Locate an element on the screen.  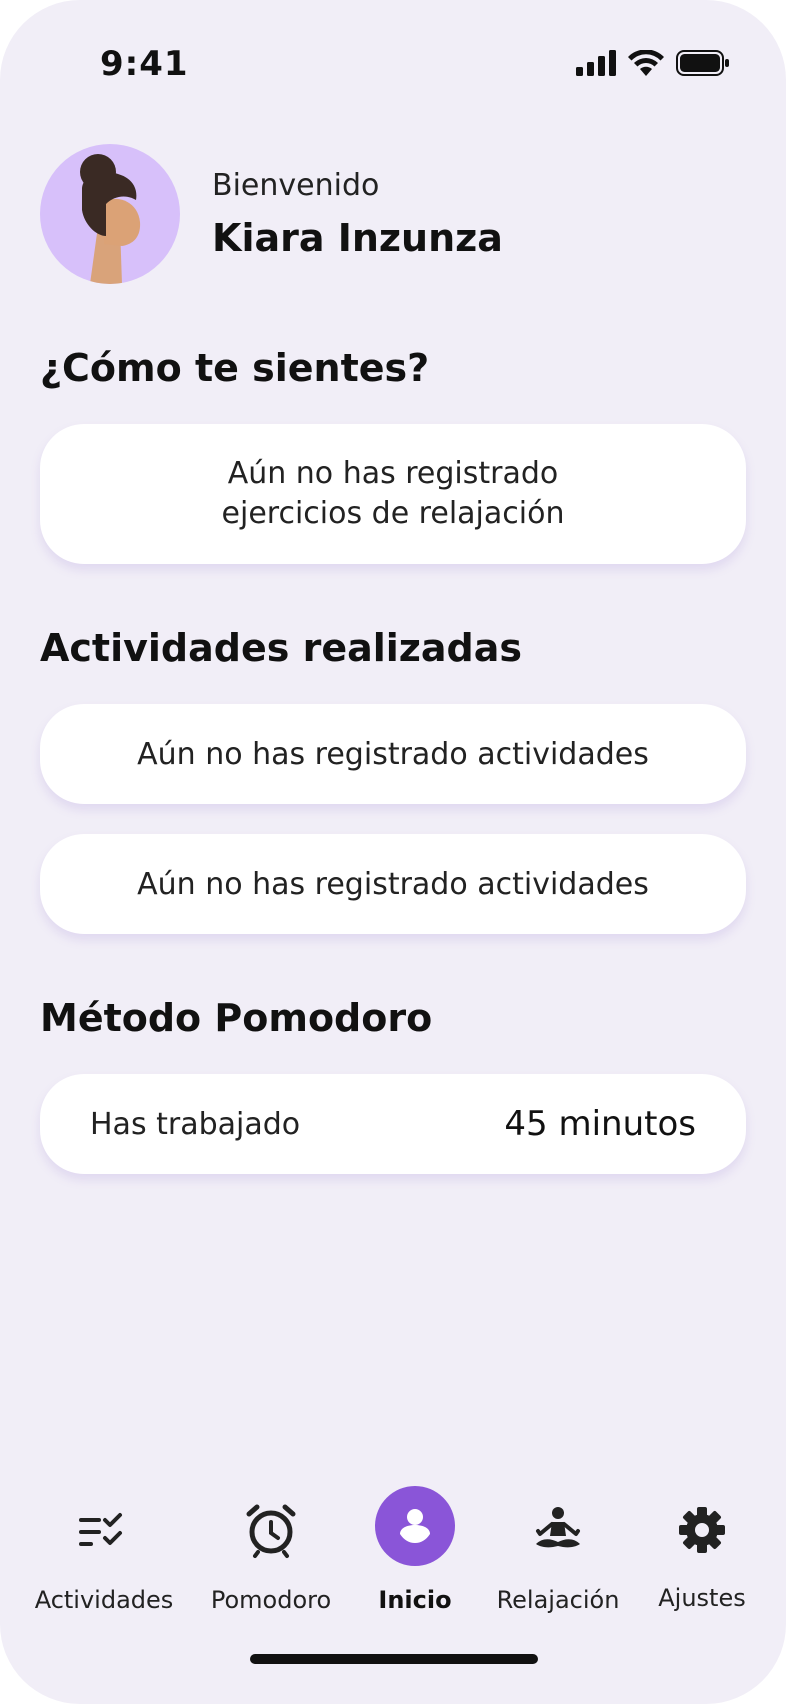
nav-item-inicio: Inicio is located at coordinates (415, 1557).